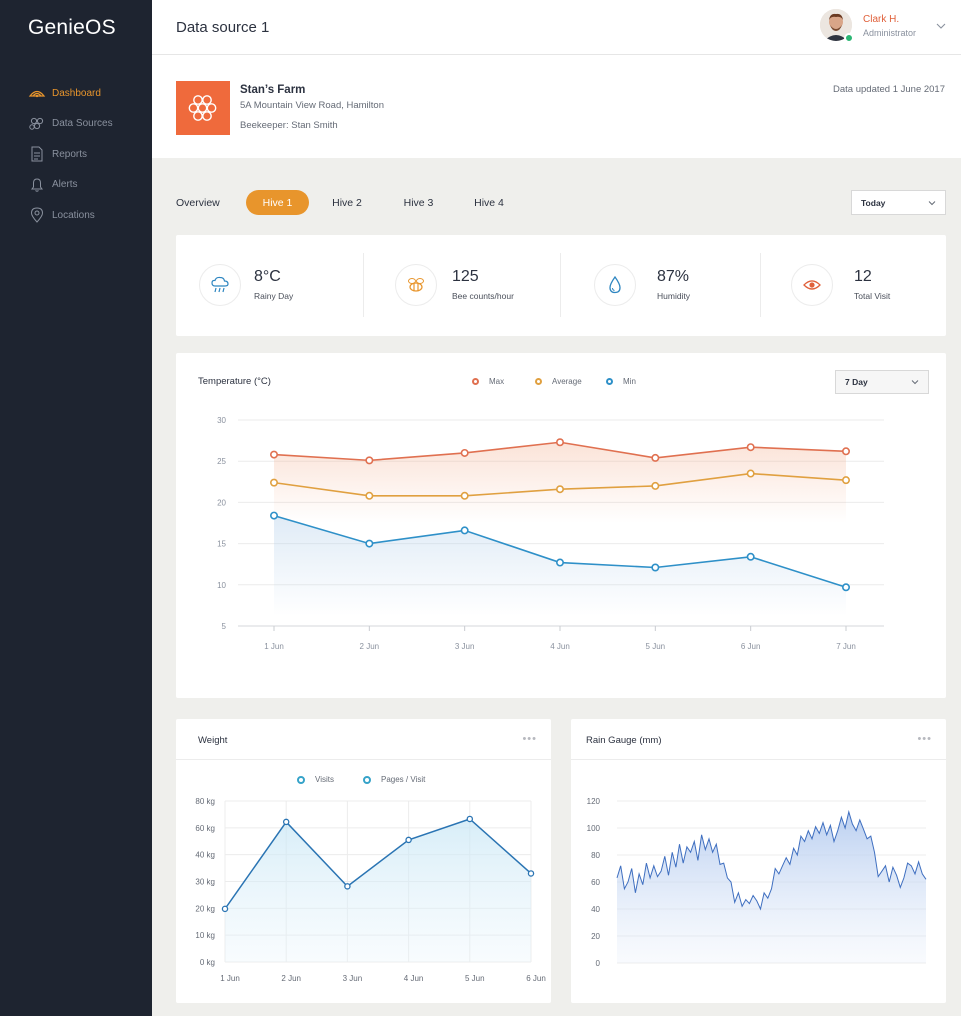 The image size is (961, 1016). I want to click on stat-visits, so click(812, 285).